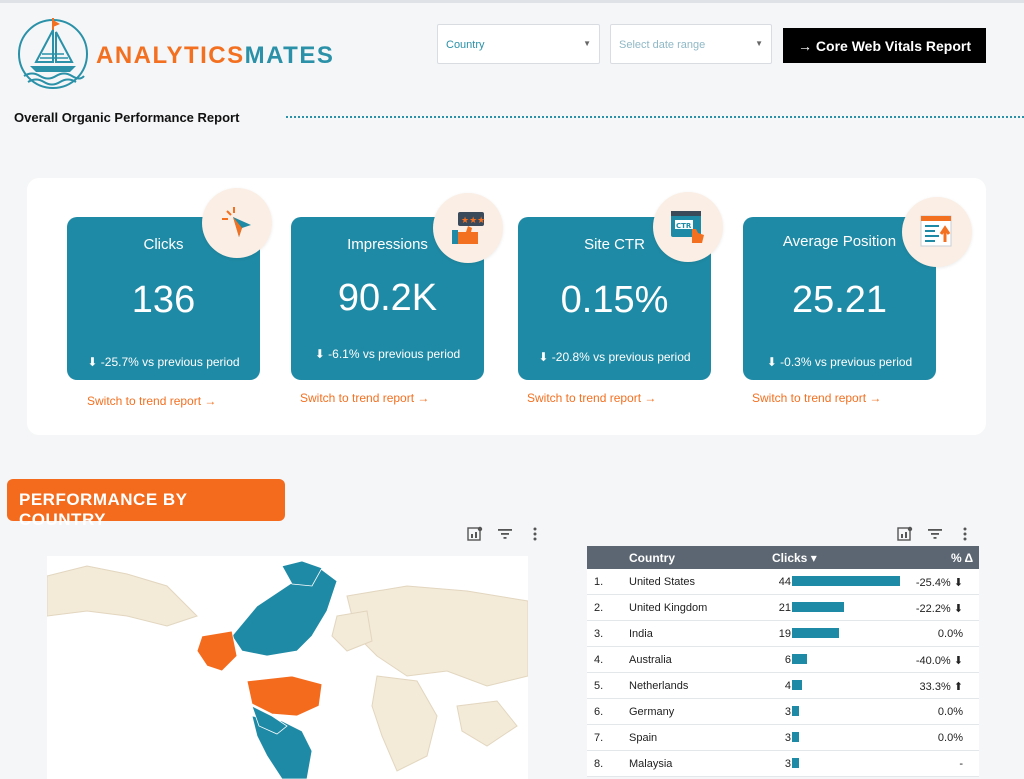 The width and height of the screenshot is (1024, 779). I want to click on row-rank: 2., so click(599, 608).